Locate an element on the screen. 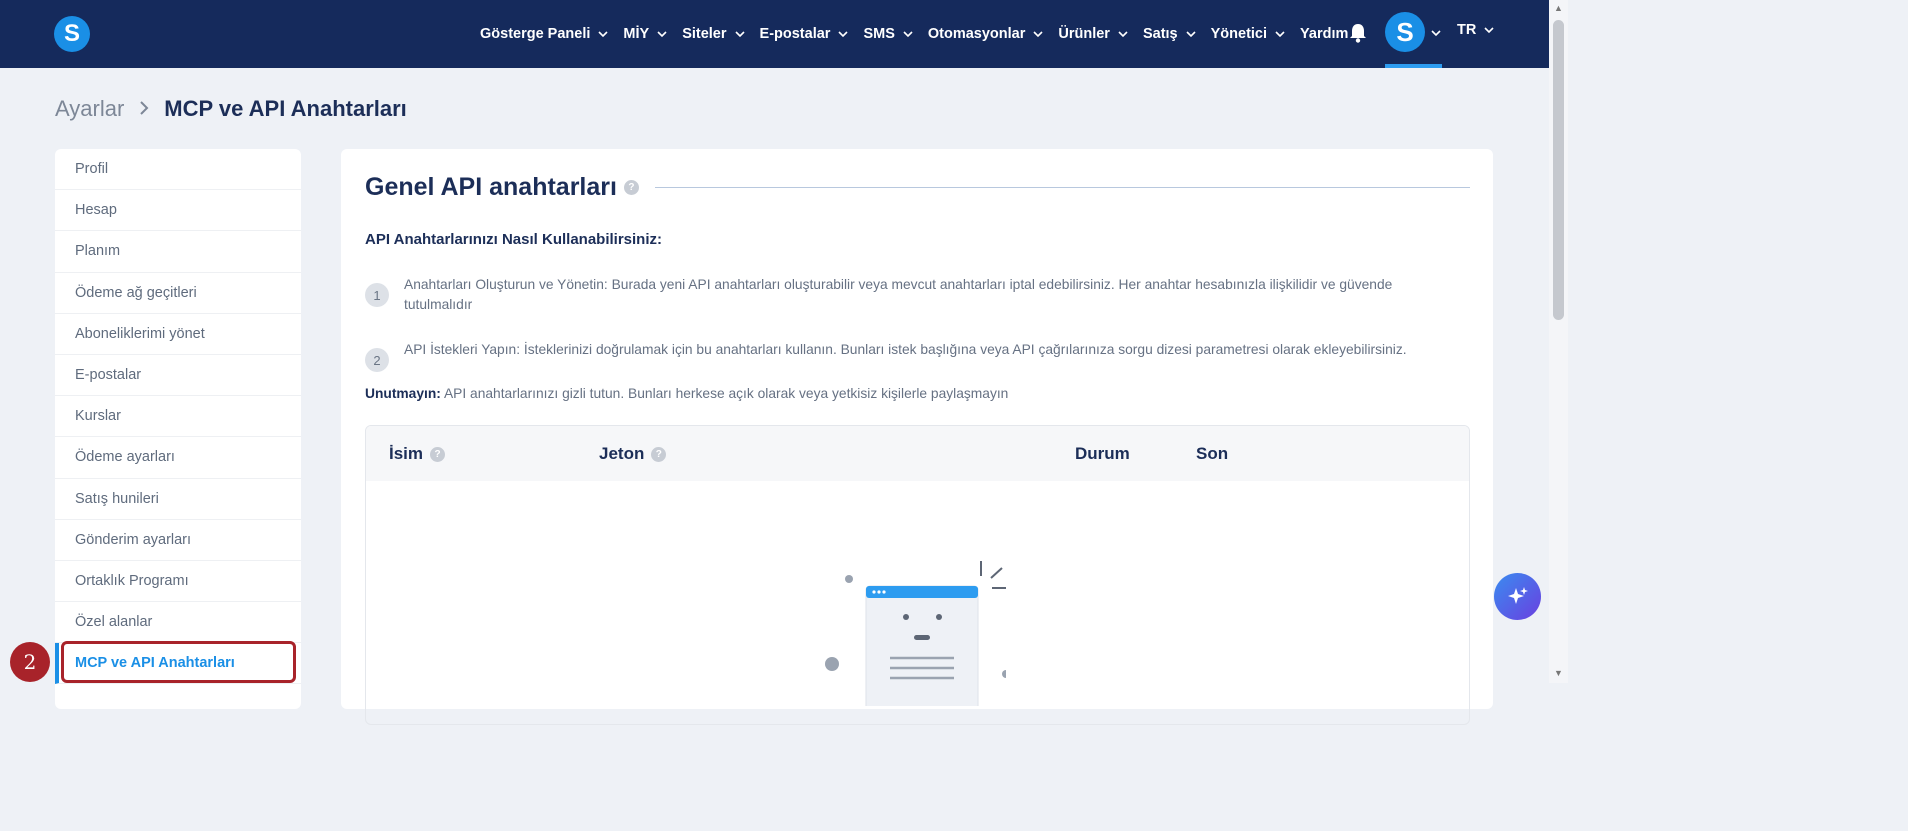 This screenshot has width=1908, height=831. sidebar-item-affiliate-program: Ortaklık Programı is located at coordinates (178, 582).